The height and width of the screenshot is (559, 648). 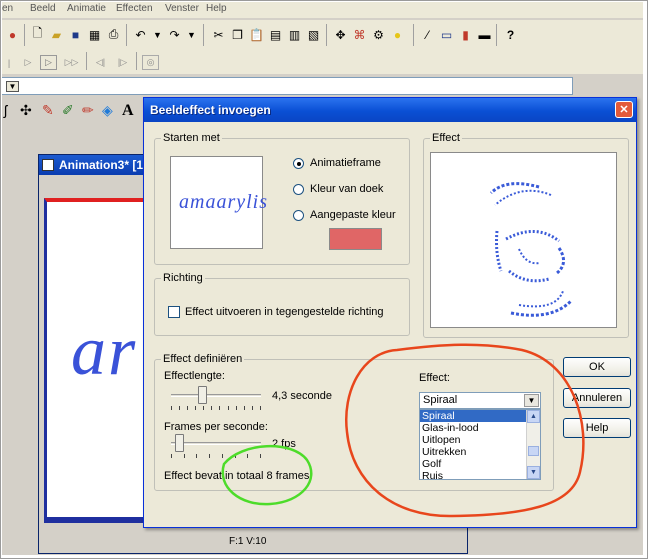 I want to click on menu-item-effecten: Effecten, so click(x=134, y=8).